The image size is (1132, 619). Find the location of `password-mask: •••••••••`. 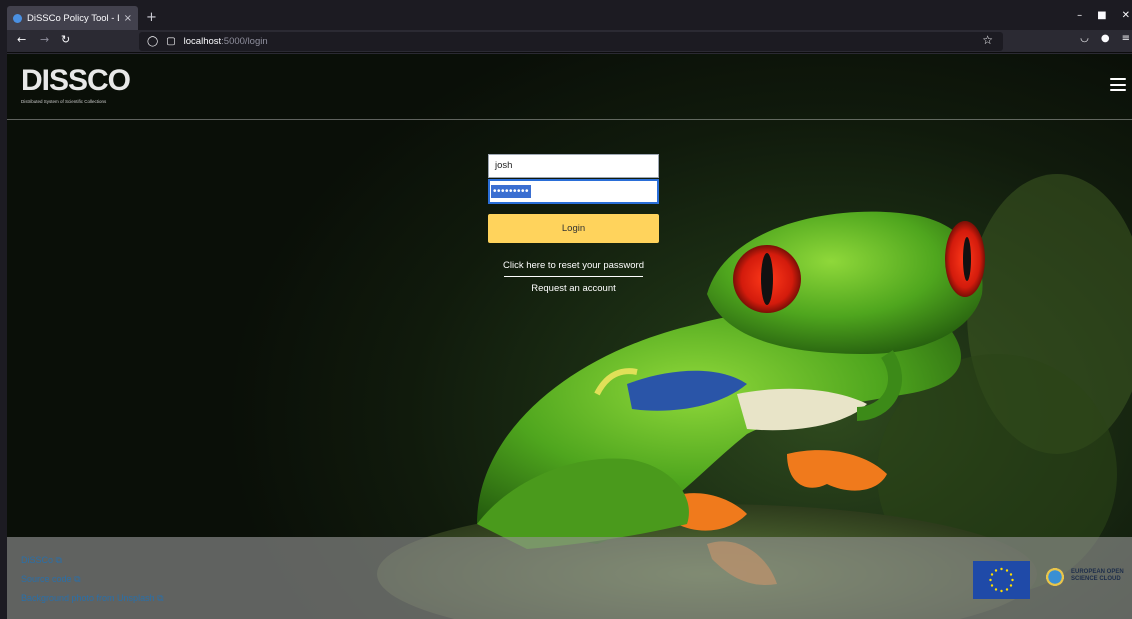

password-mask: ••••••••• is located at coordinates (511, 191).